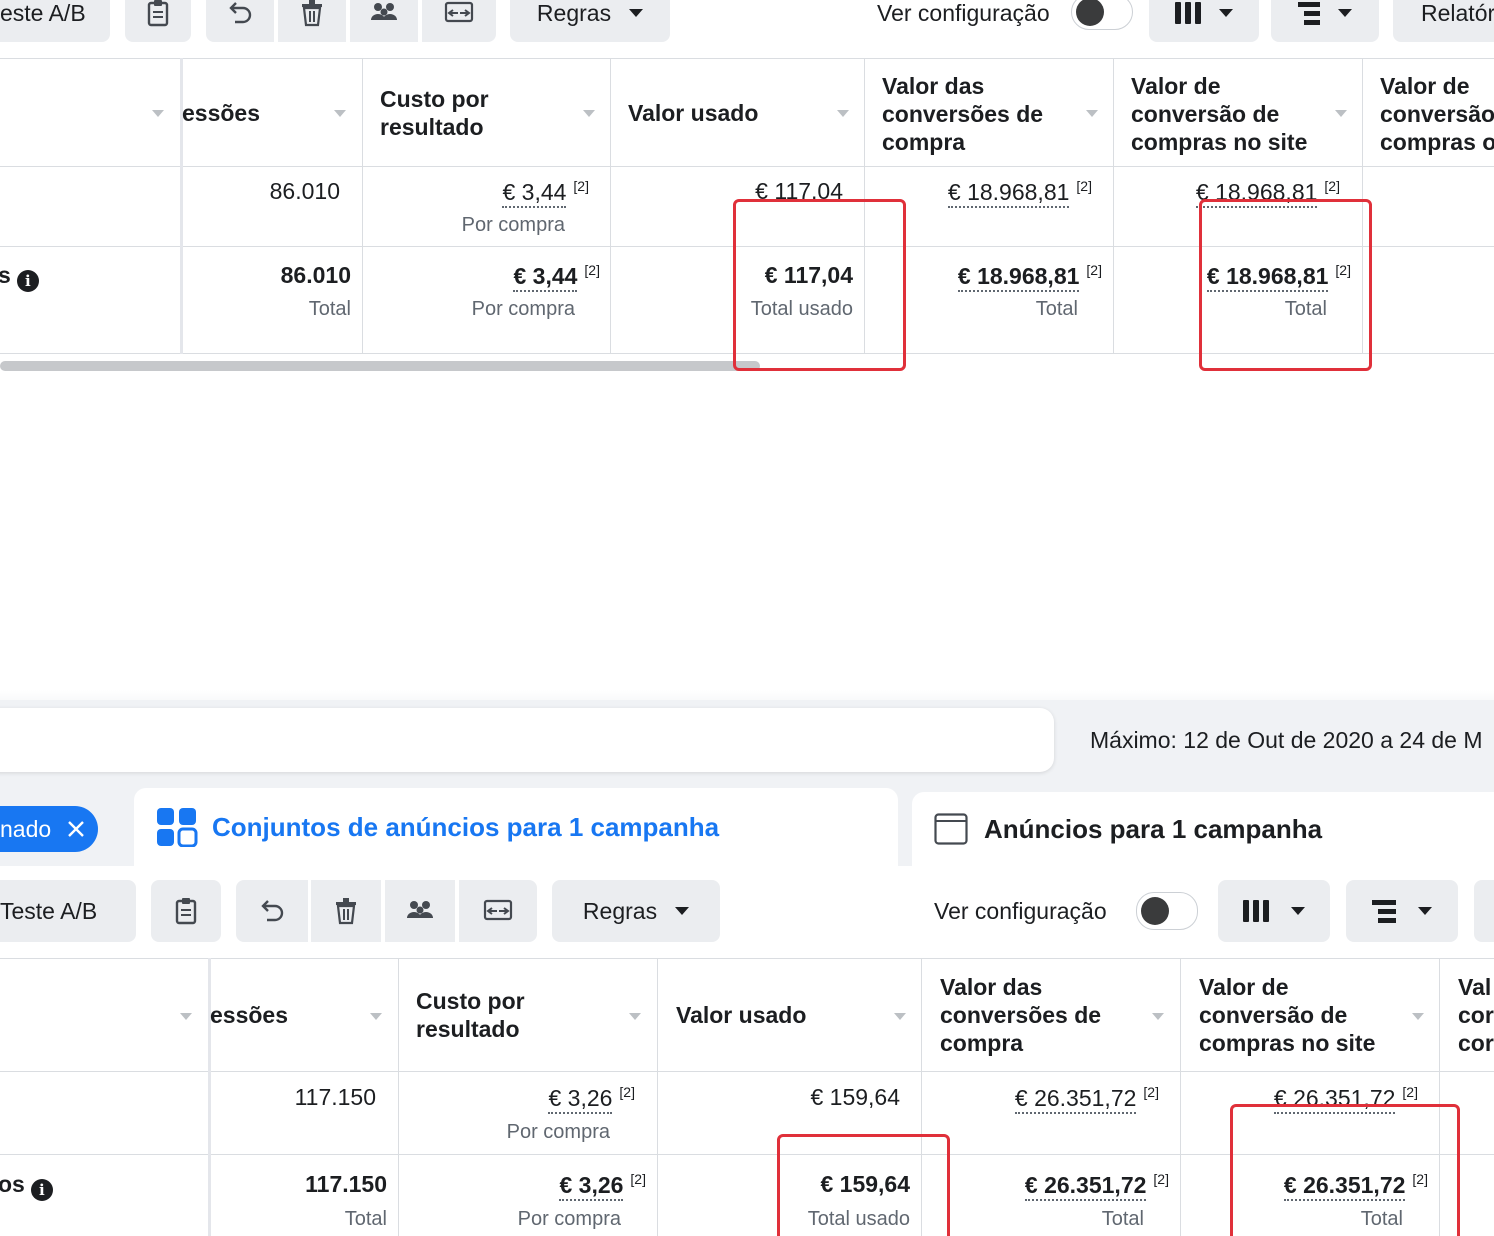  Describe the element at coordinates (1056, 309) in the screenshot. I see `total-purchase-conv-sub: Total` at that location.